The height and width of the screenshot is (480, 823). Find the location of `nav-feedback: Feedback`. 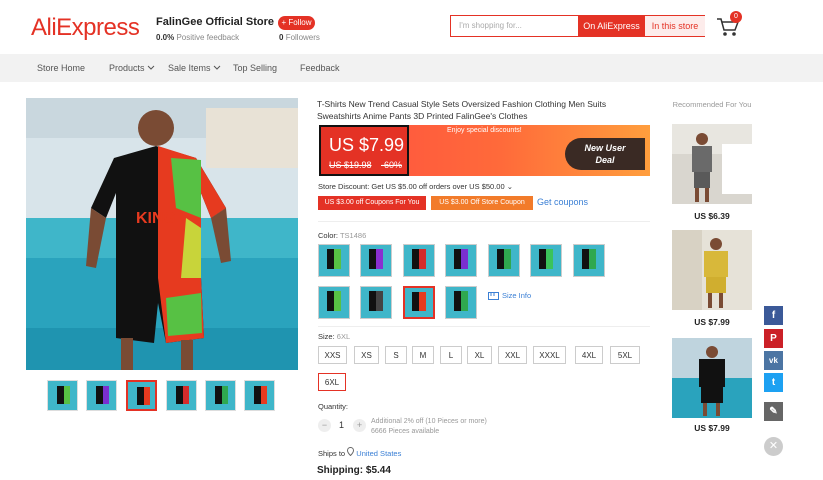

nav-feedback: Feedback is located at coordinates (320, 68).